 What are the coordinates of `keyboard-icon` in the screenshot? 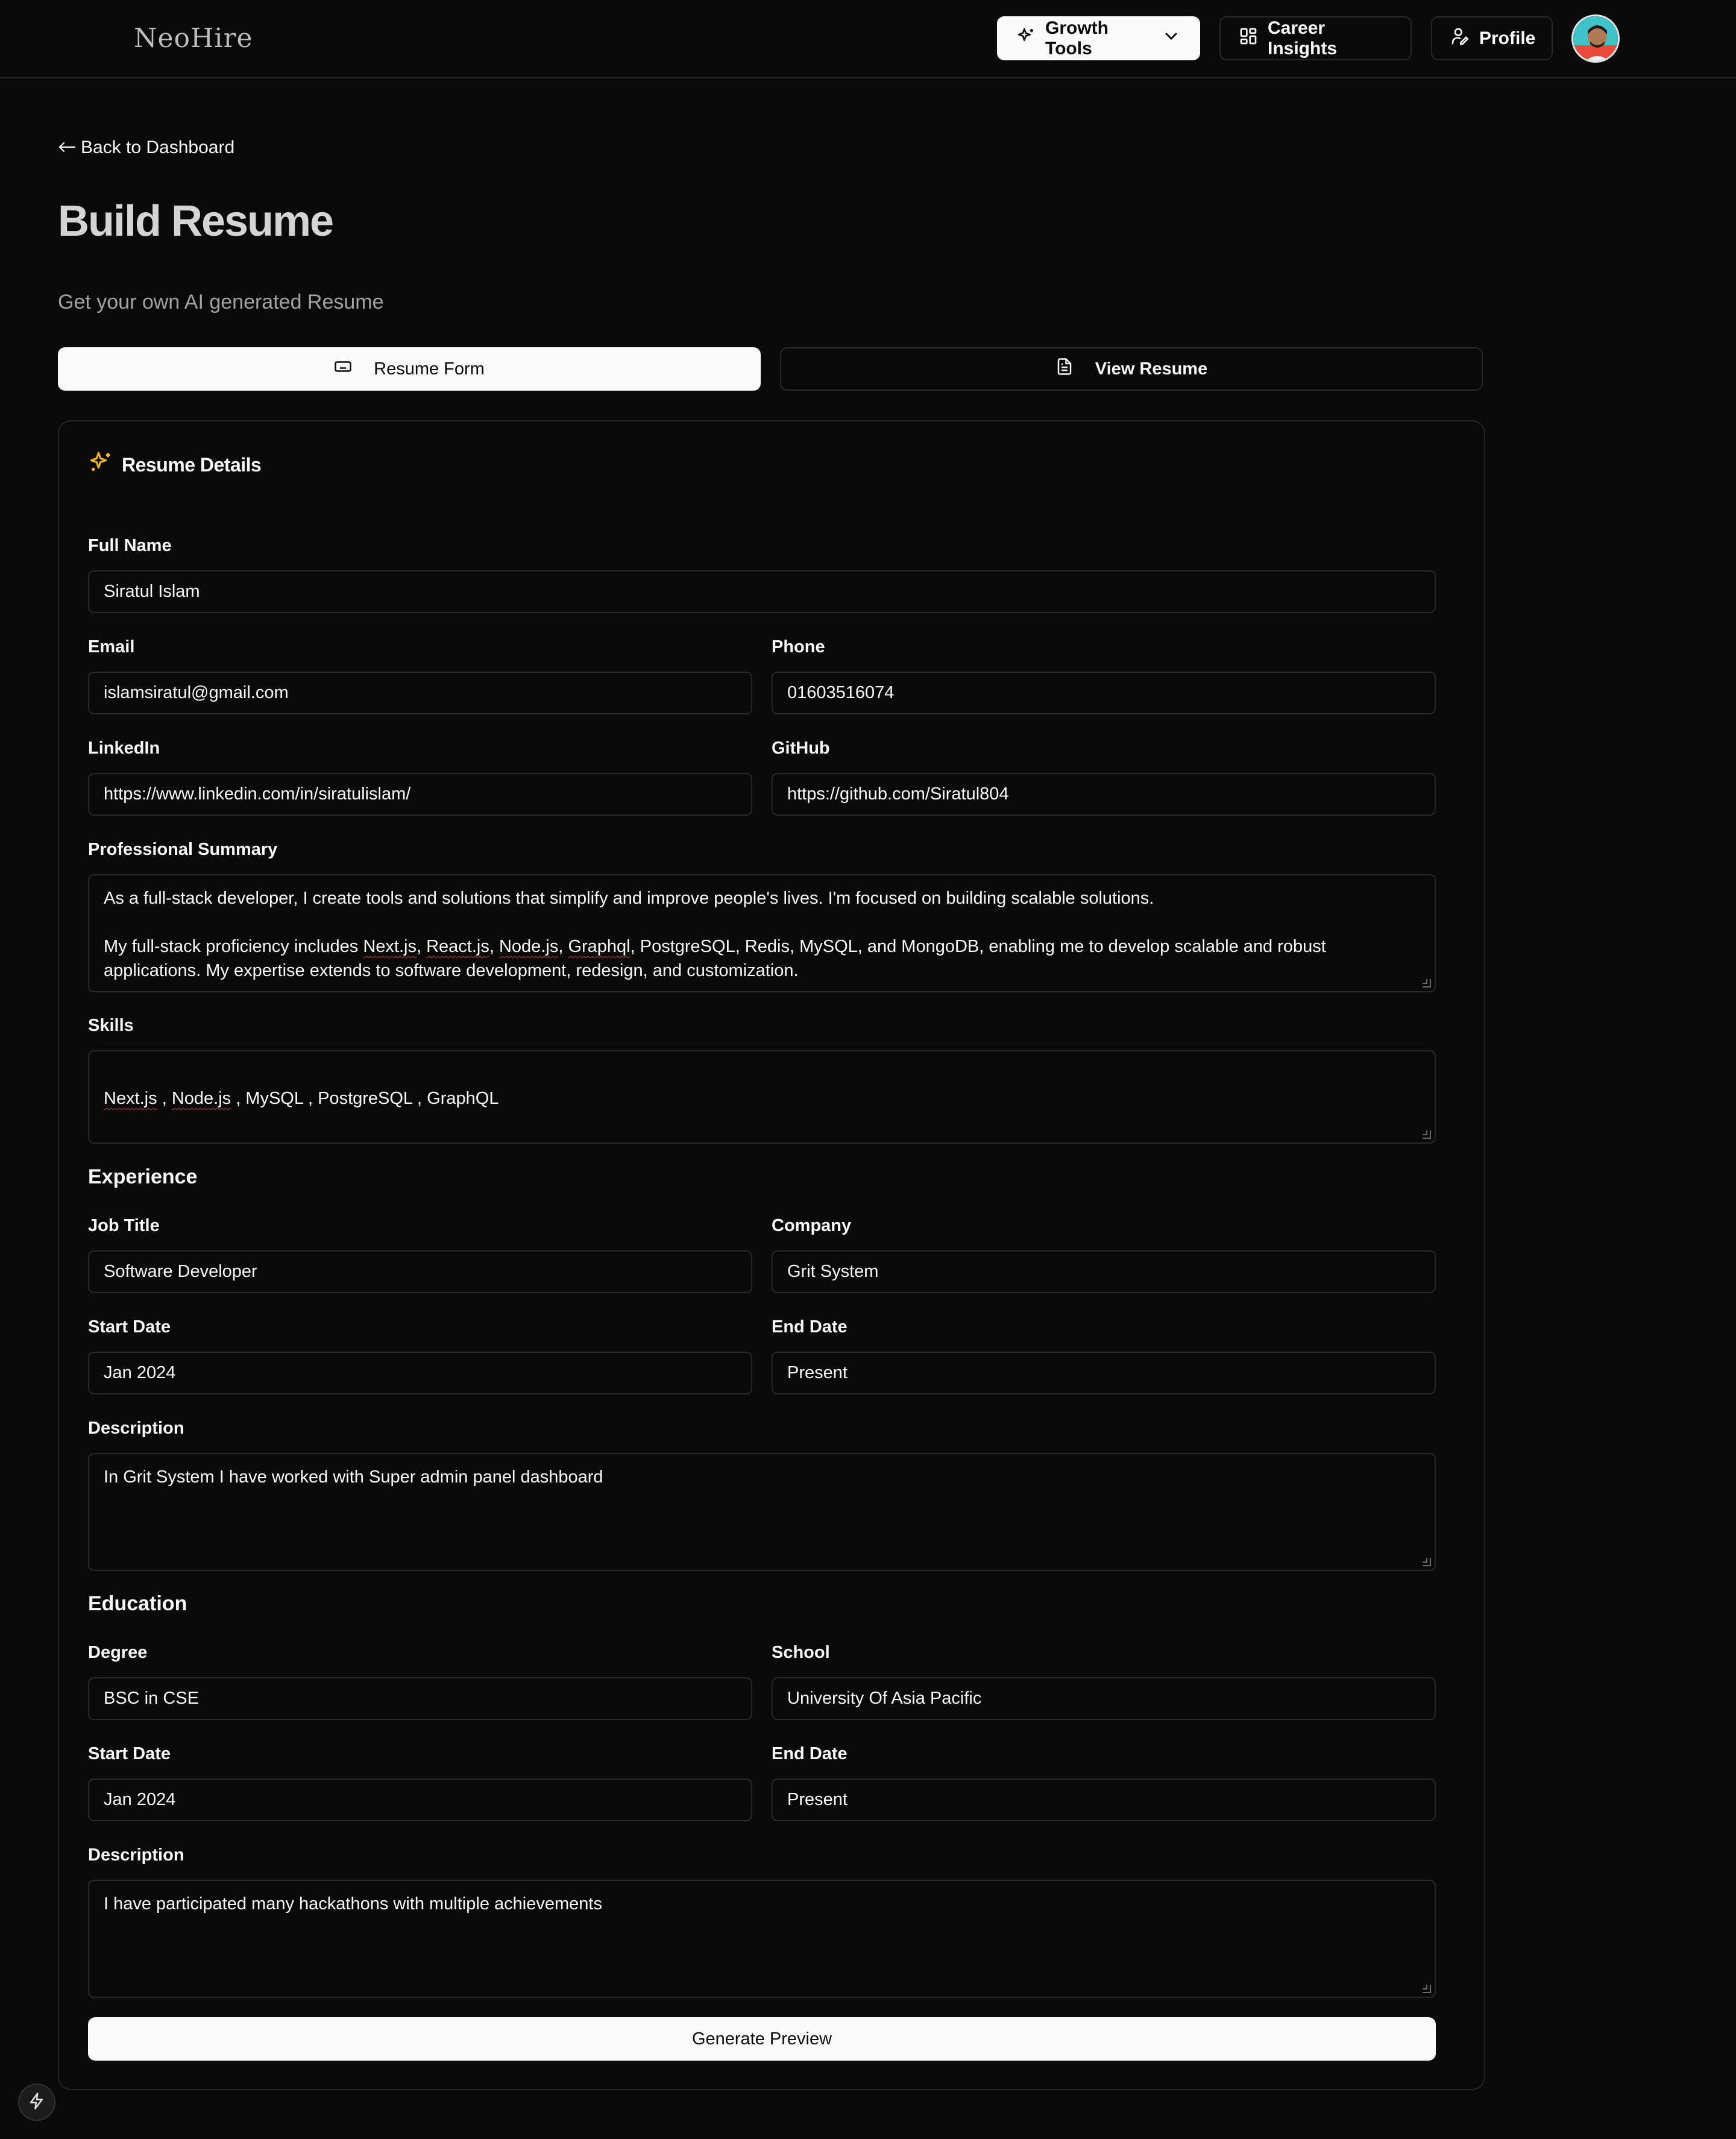 It's located at (343, 369).